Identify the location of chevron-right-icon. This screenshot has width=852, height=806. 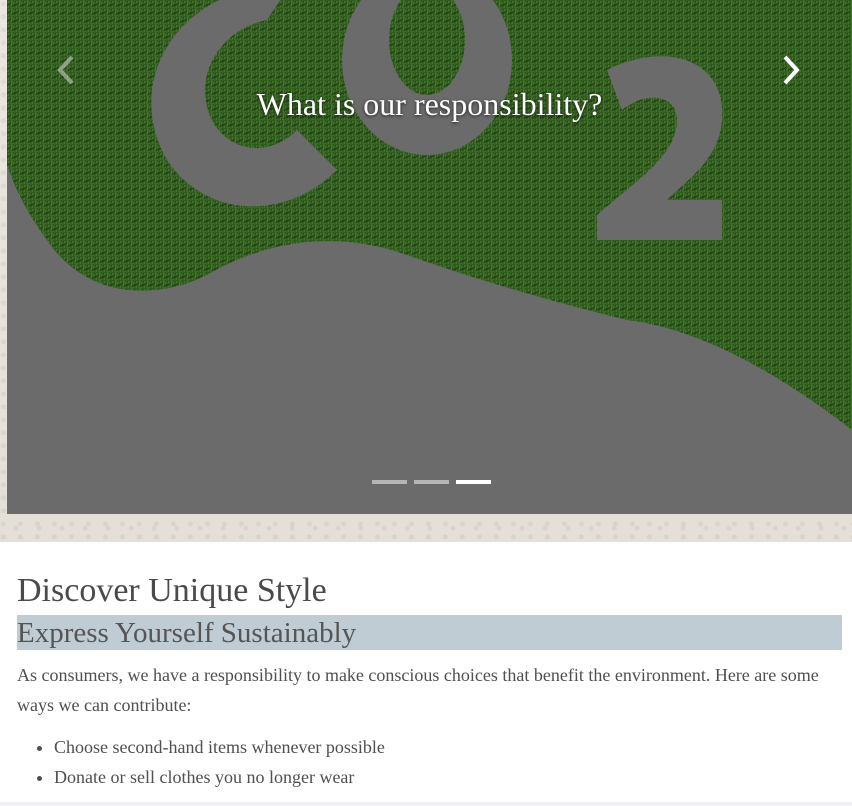
(791, 70).